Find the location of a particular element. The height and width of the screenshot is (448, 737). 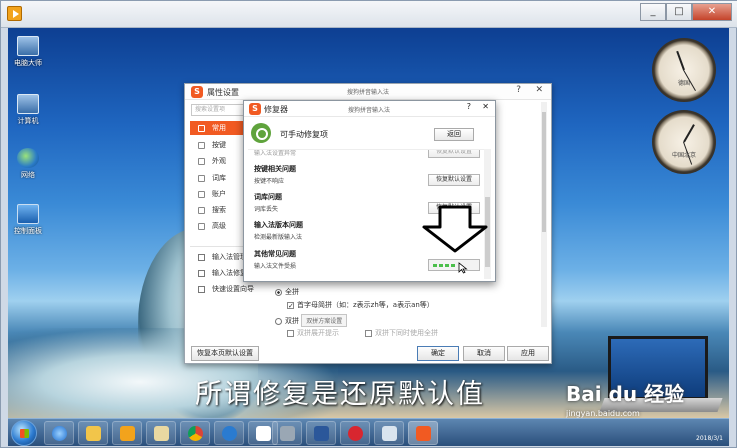

repair-group-title: 输入法版本问题 is located at coordinates (278, 225).